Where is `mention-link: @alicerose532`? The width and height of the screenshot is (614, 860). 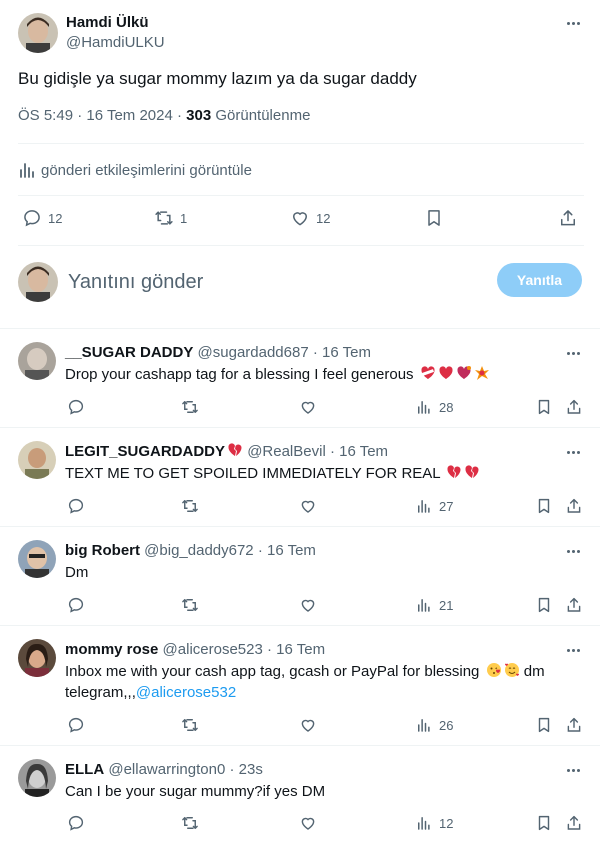
mention-link: @alicerose532 is located at coordinates (186, 692).